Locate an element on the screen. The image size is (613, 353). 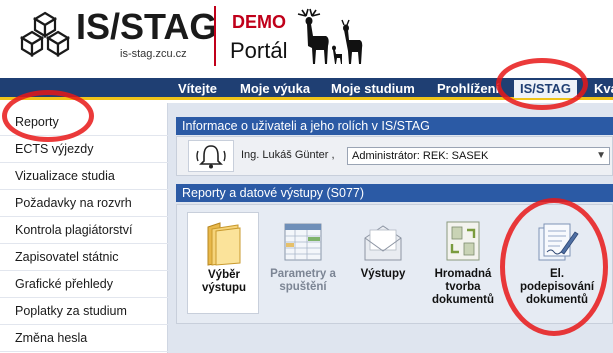
tile-label-line: Výstupy is located at coordinates (383, 274).